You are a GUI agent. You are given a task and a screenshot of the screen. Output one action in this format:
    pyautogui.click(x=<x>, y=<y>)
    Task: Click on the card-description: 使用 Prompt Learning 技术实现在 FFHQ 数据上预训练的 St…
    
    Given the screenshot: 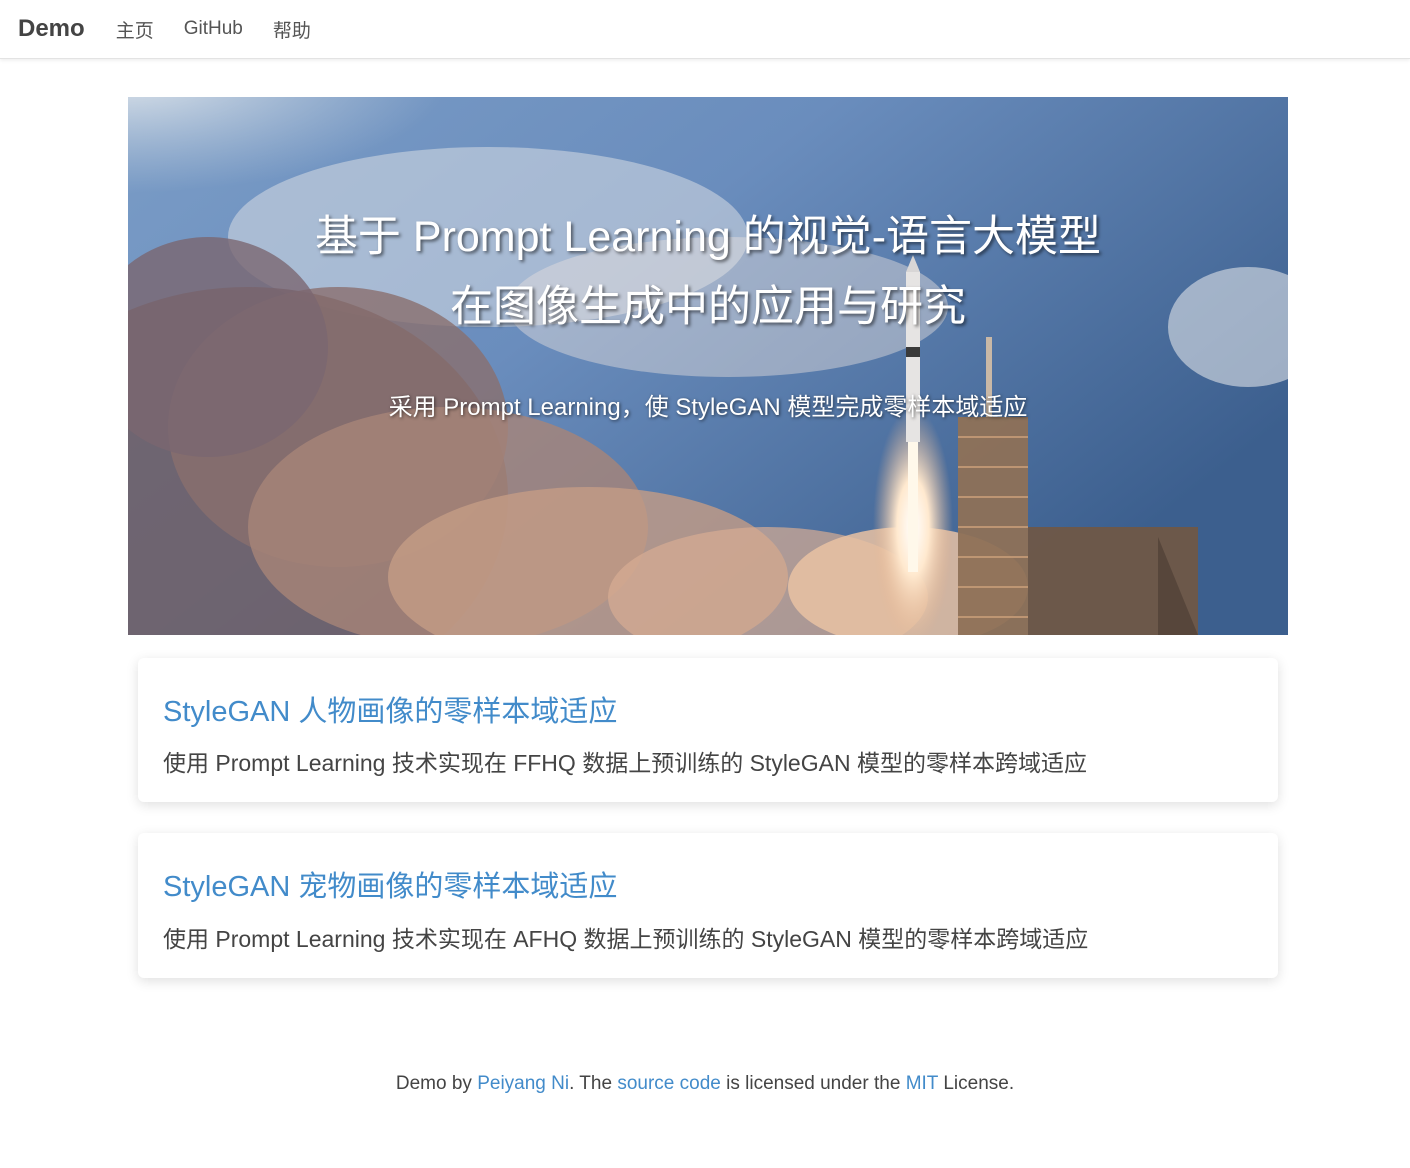 What is the action you would take?
    pyautogui.click(x=625, y=763)
    